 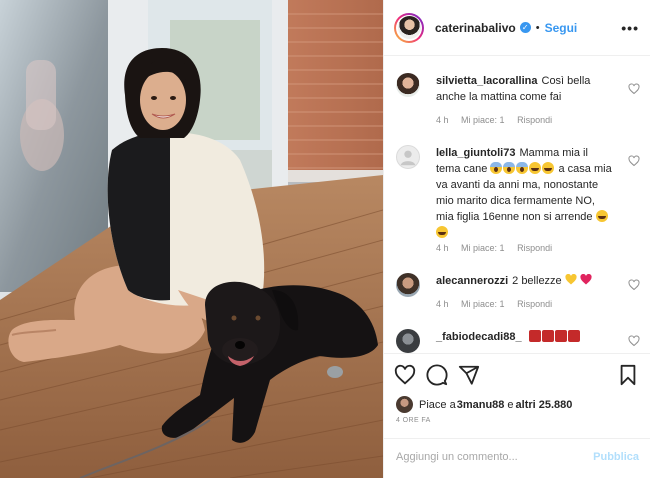 I want to click on comment-username: _fabiodecadi88_, so click(x=479, y=337).